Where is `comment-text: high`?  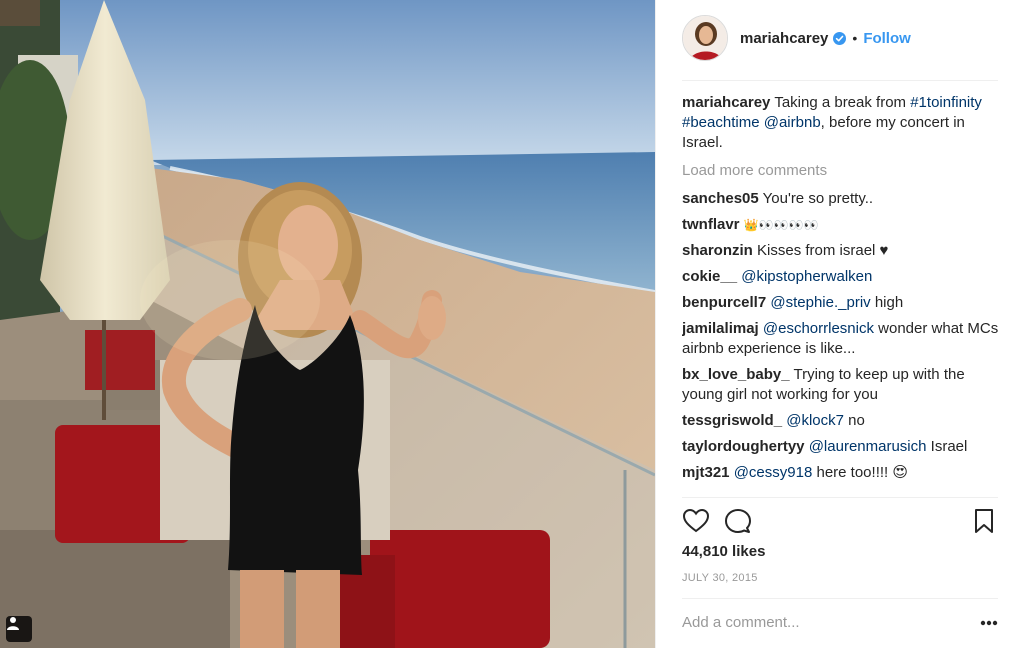
comment-text: high is located at coordinates (889, 302).